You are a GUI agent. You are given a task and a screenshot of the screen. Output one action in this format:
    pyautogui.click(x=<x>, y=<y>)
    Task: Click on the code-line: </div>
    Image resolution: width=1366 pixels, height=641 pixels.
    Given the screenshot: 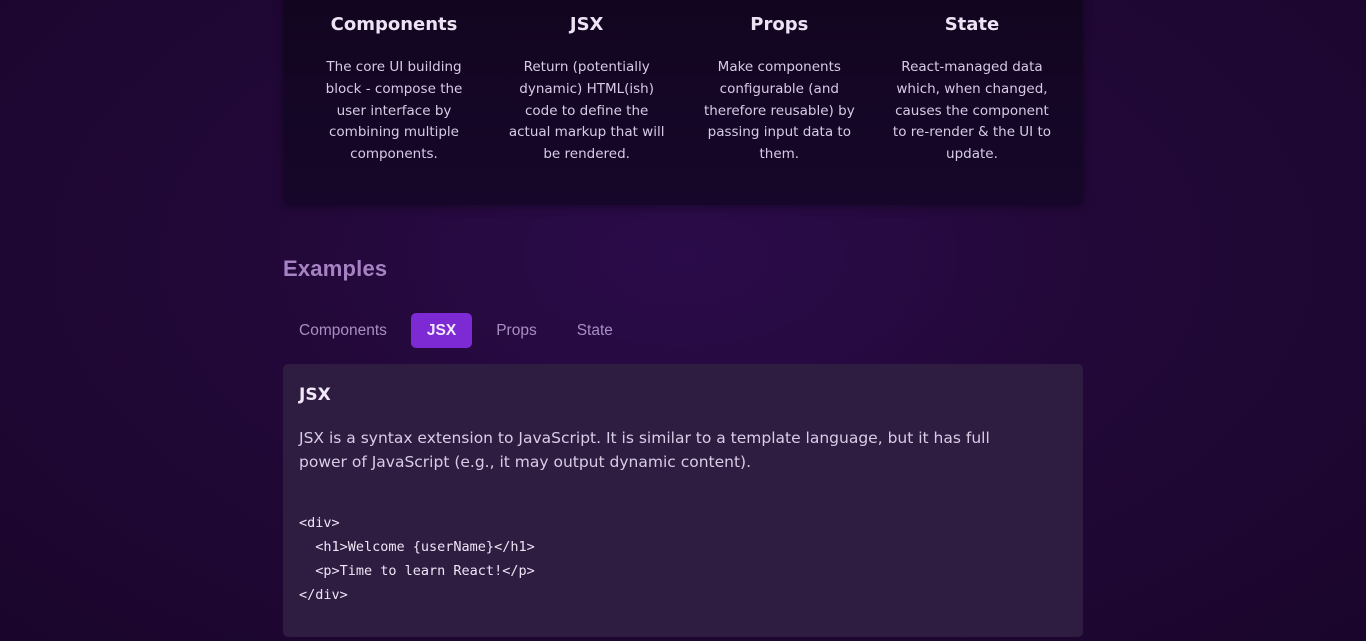 What is the action you would take?
    pyautogui.click(x=323, y=595)
    